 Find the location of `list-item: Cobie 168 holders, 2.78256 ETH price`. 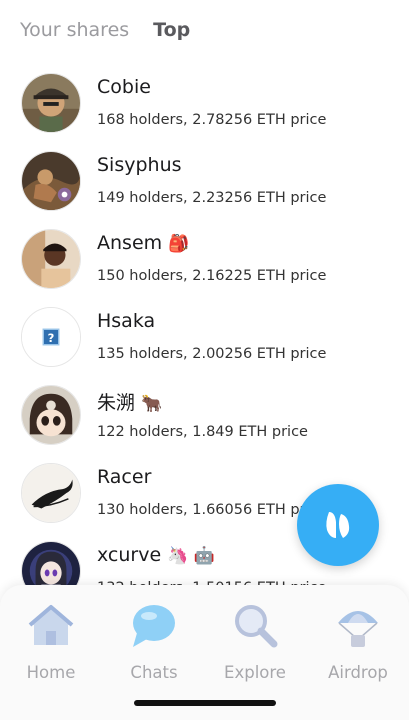

list-item: Cobie 168 holders, 2.78256 ETH price is located at coordinates (204, 111).